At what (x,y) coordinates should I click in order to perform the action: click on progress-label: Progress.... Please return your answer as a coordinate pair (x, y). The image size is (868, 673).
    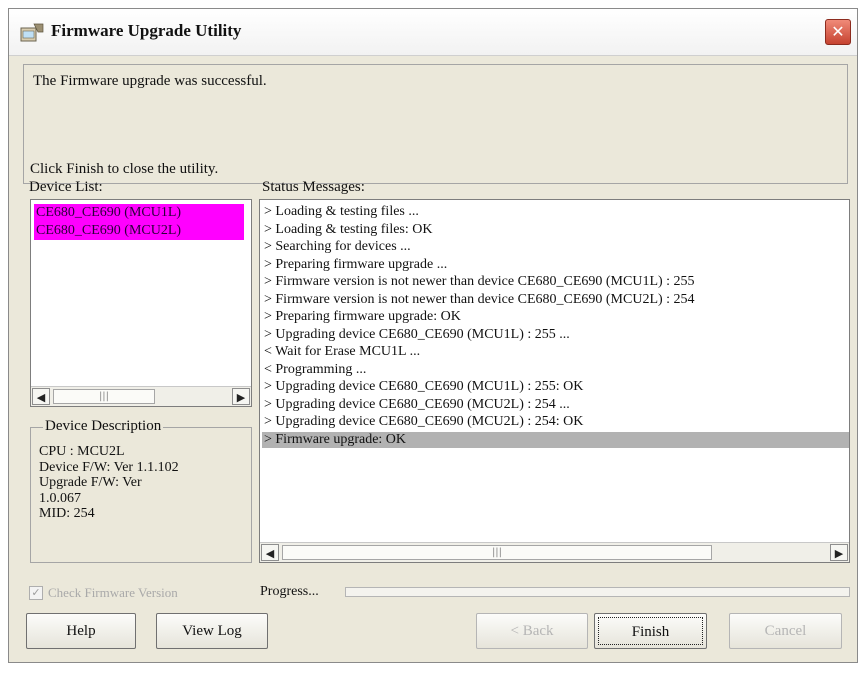
    Looking at the image, I should click on (289, 591).